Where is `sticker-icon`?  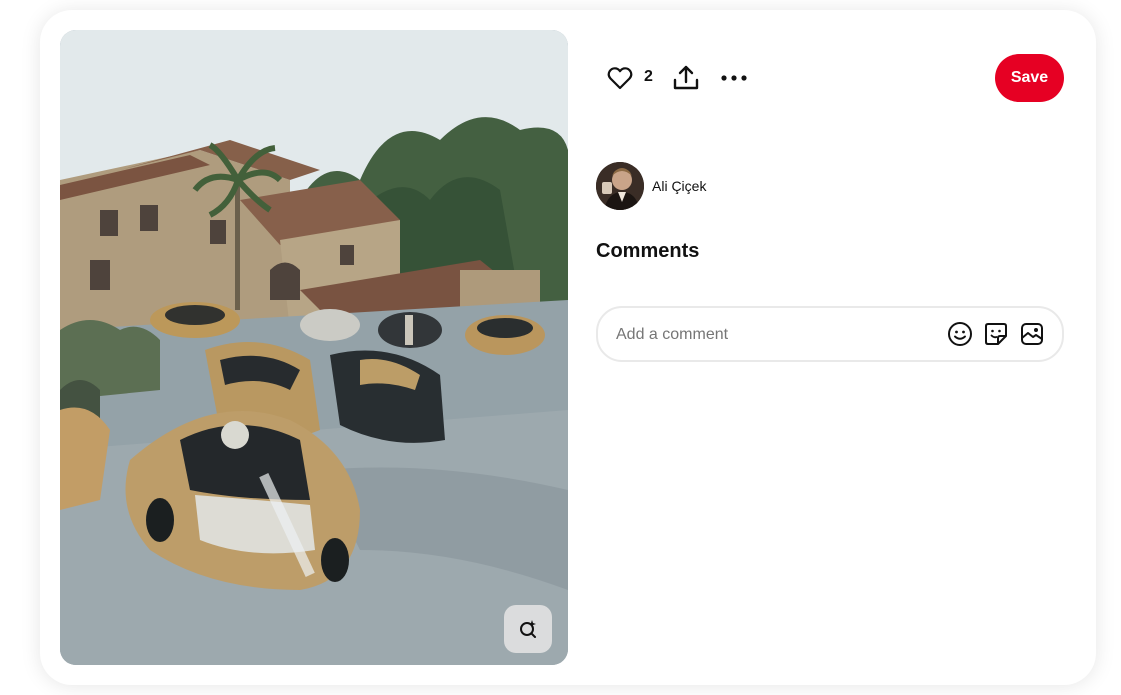
sticker-icon is located at coordinates (996, 334).